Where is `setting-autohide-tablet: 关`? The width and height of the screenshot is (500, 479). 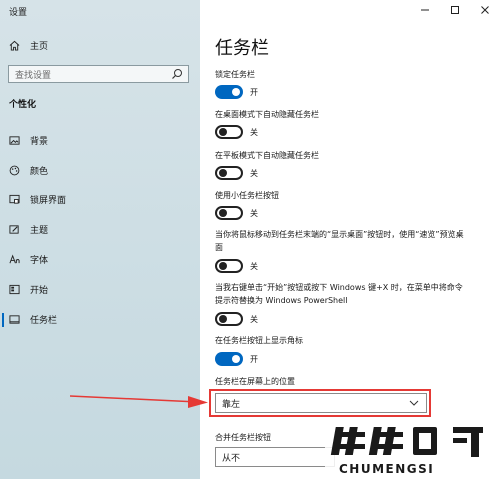 setting-autohide-tablet: 关 is located at coordinates (236, 173).